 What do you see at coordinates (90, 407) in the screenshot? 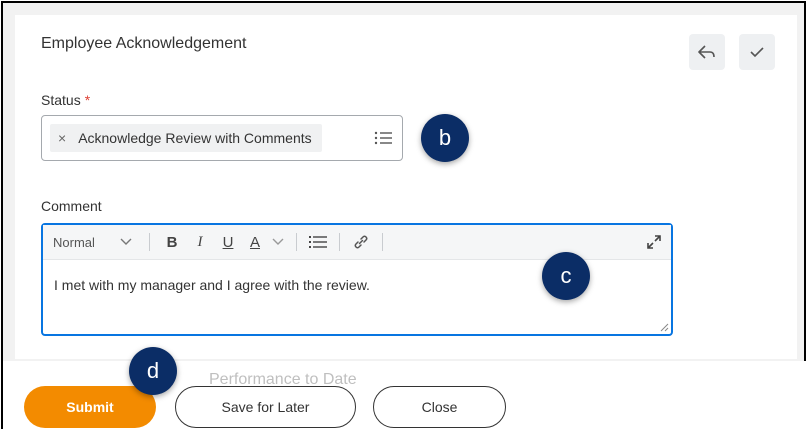
I see `submit-button: Submit` at bounding box center [90, 407].